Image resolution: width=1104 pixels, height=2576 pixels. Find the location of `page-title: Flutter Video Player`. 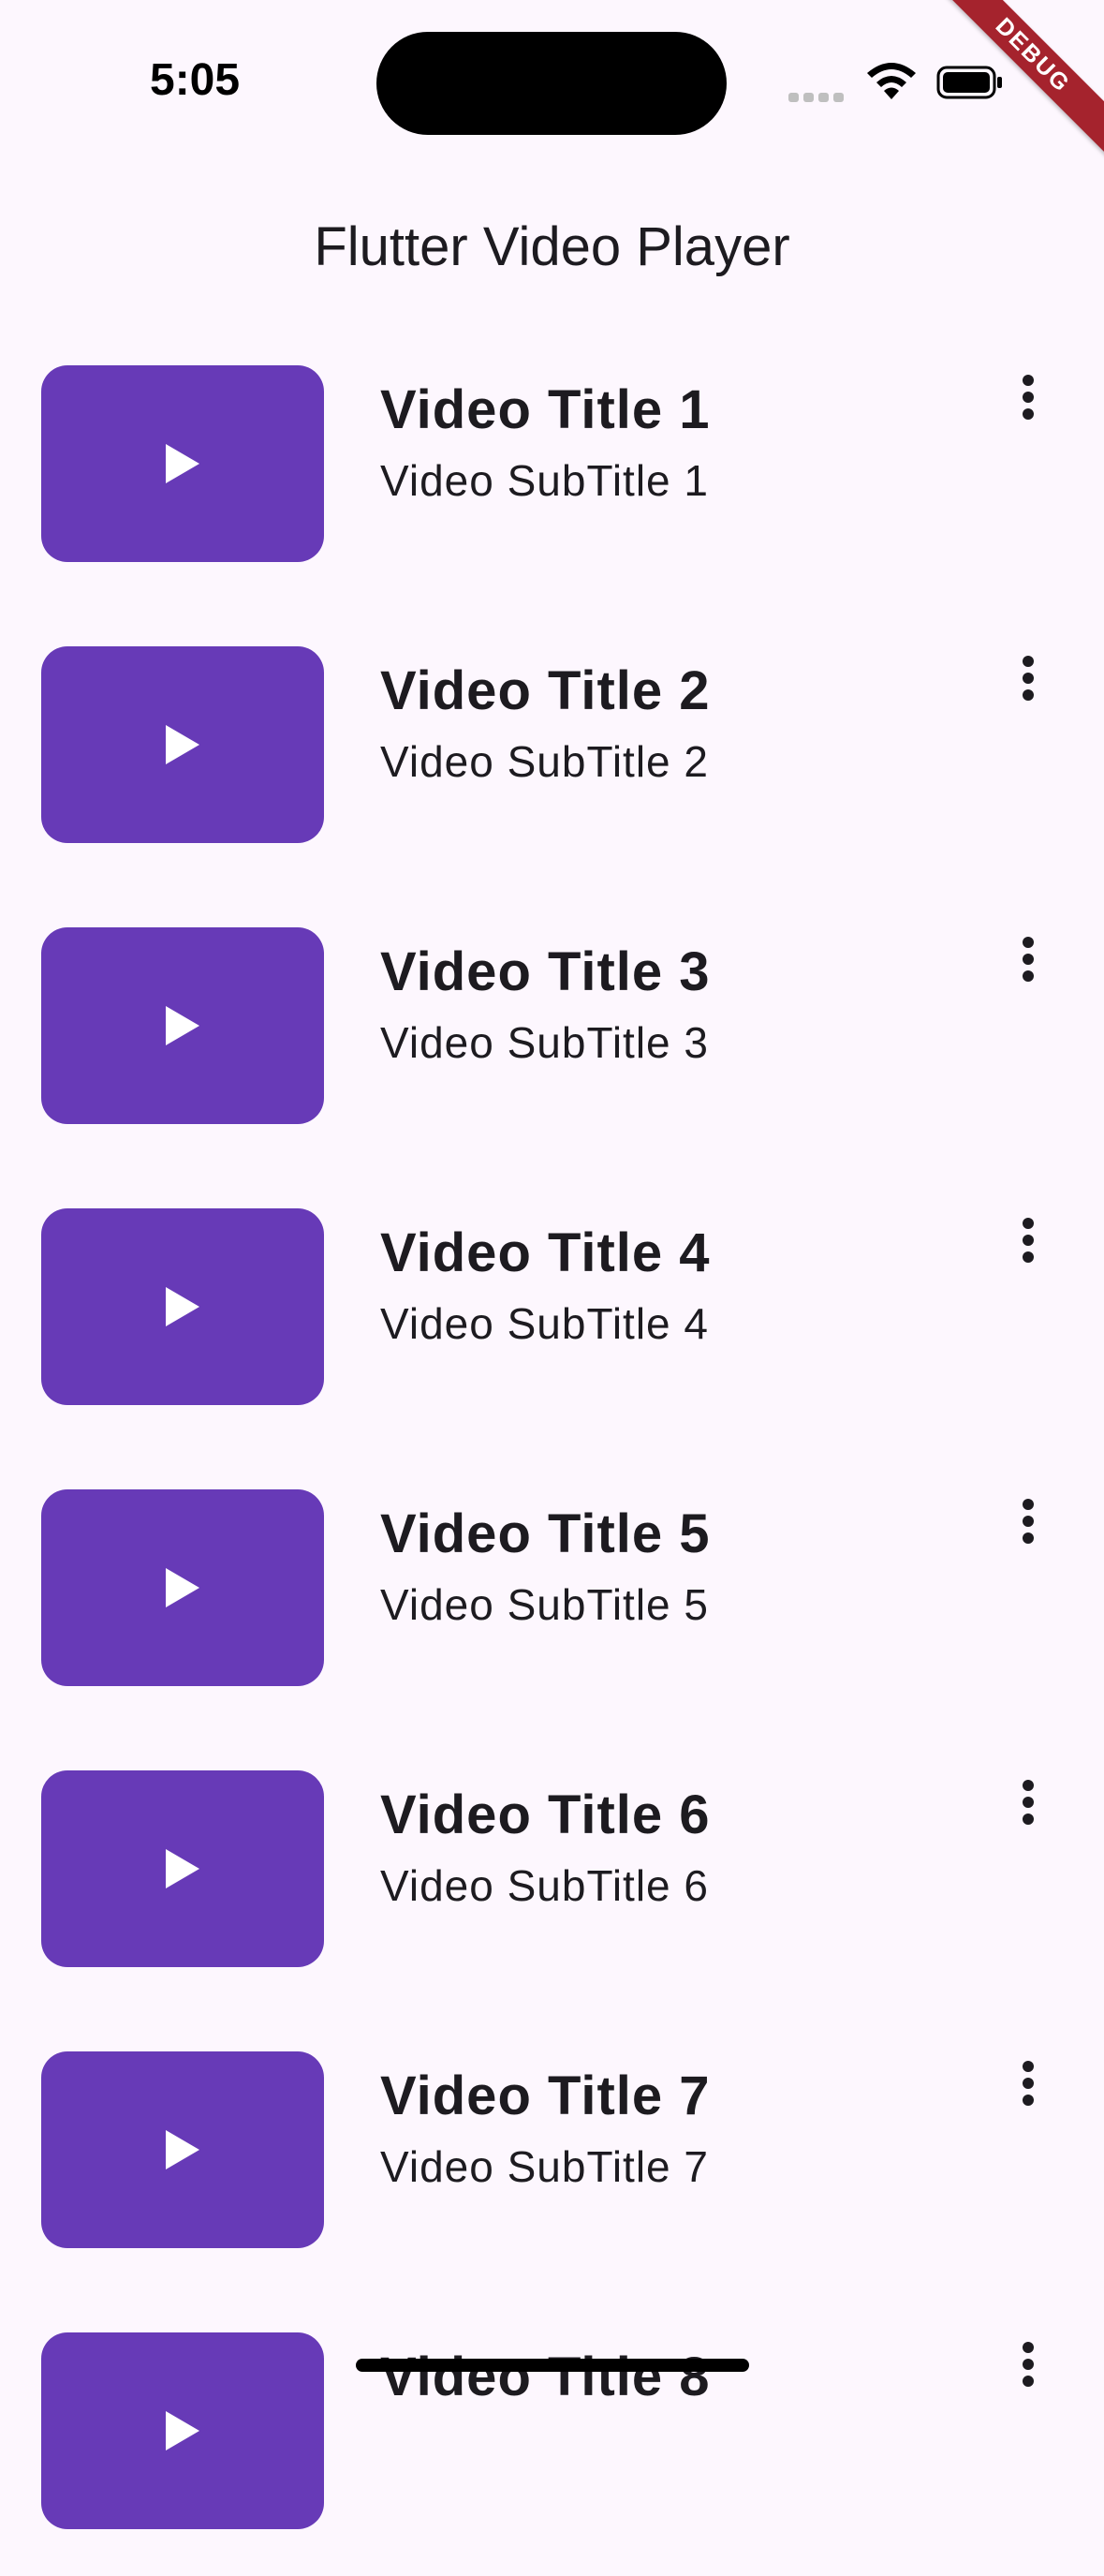

page-title: Flutter Video Player is located at coordinates (552, 247).